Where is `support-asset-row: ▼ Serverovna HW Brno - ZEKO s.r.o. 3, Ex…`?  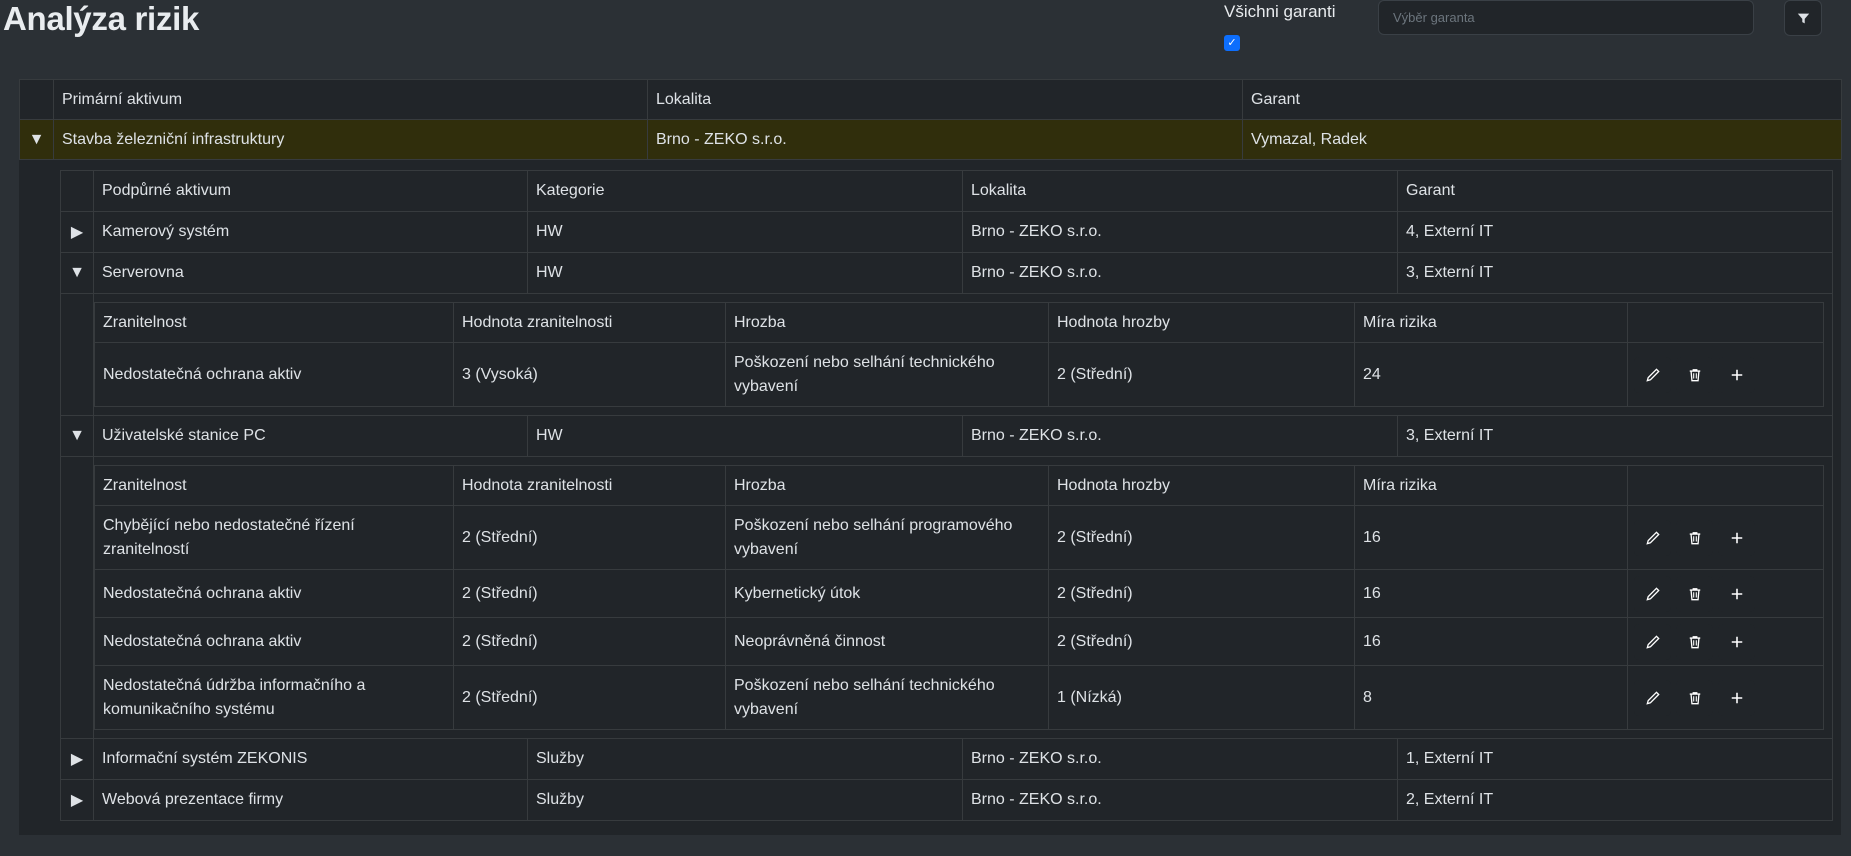 support-asset-row: ▼ Serverovna HW Brno - ZEKO s.r.o. 3, Ex… is located at coordinates (946, 273).